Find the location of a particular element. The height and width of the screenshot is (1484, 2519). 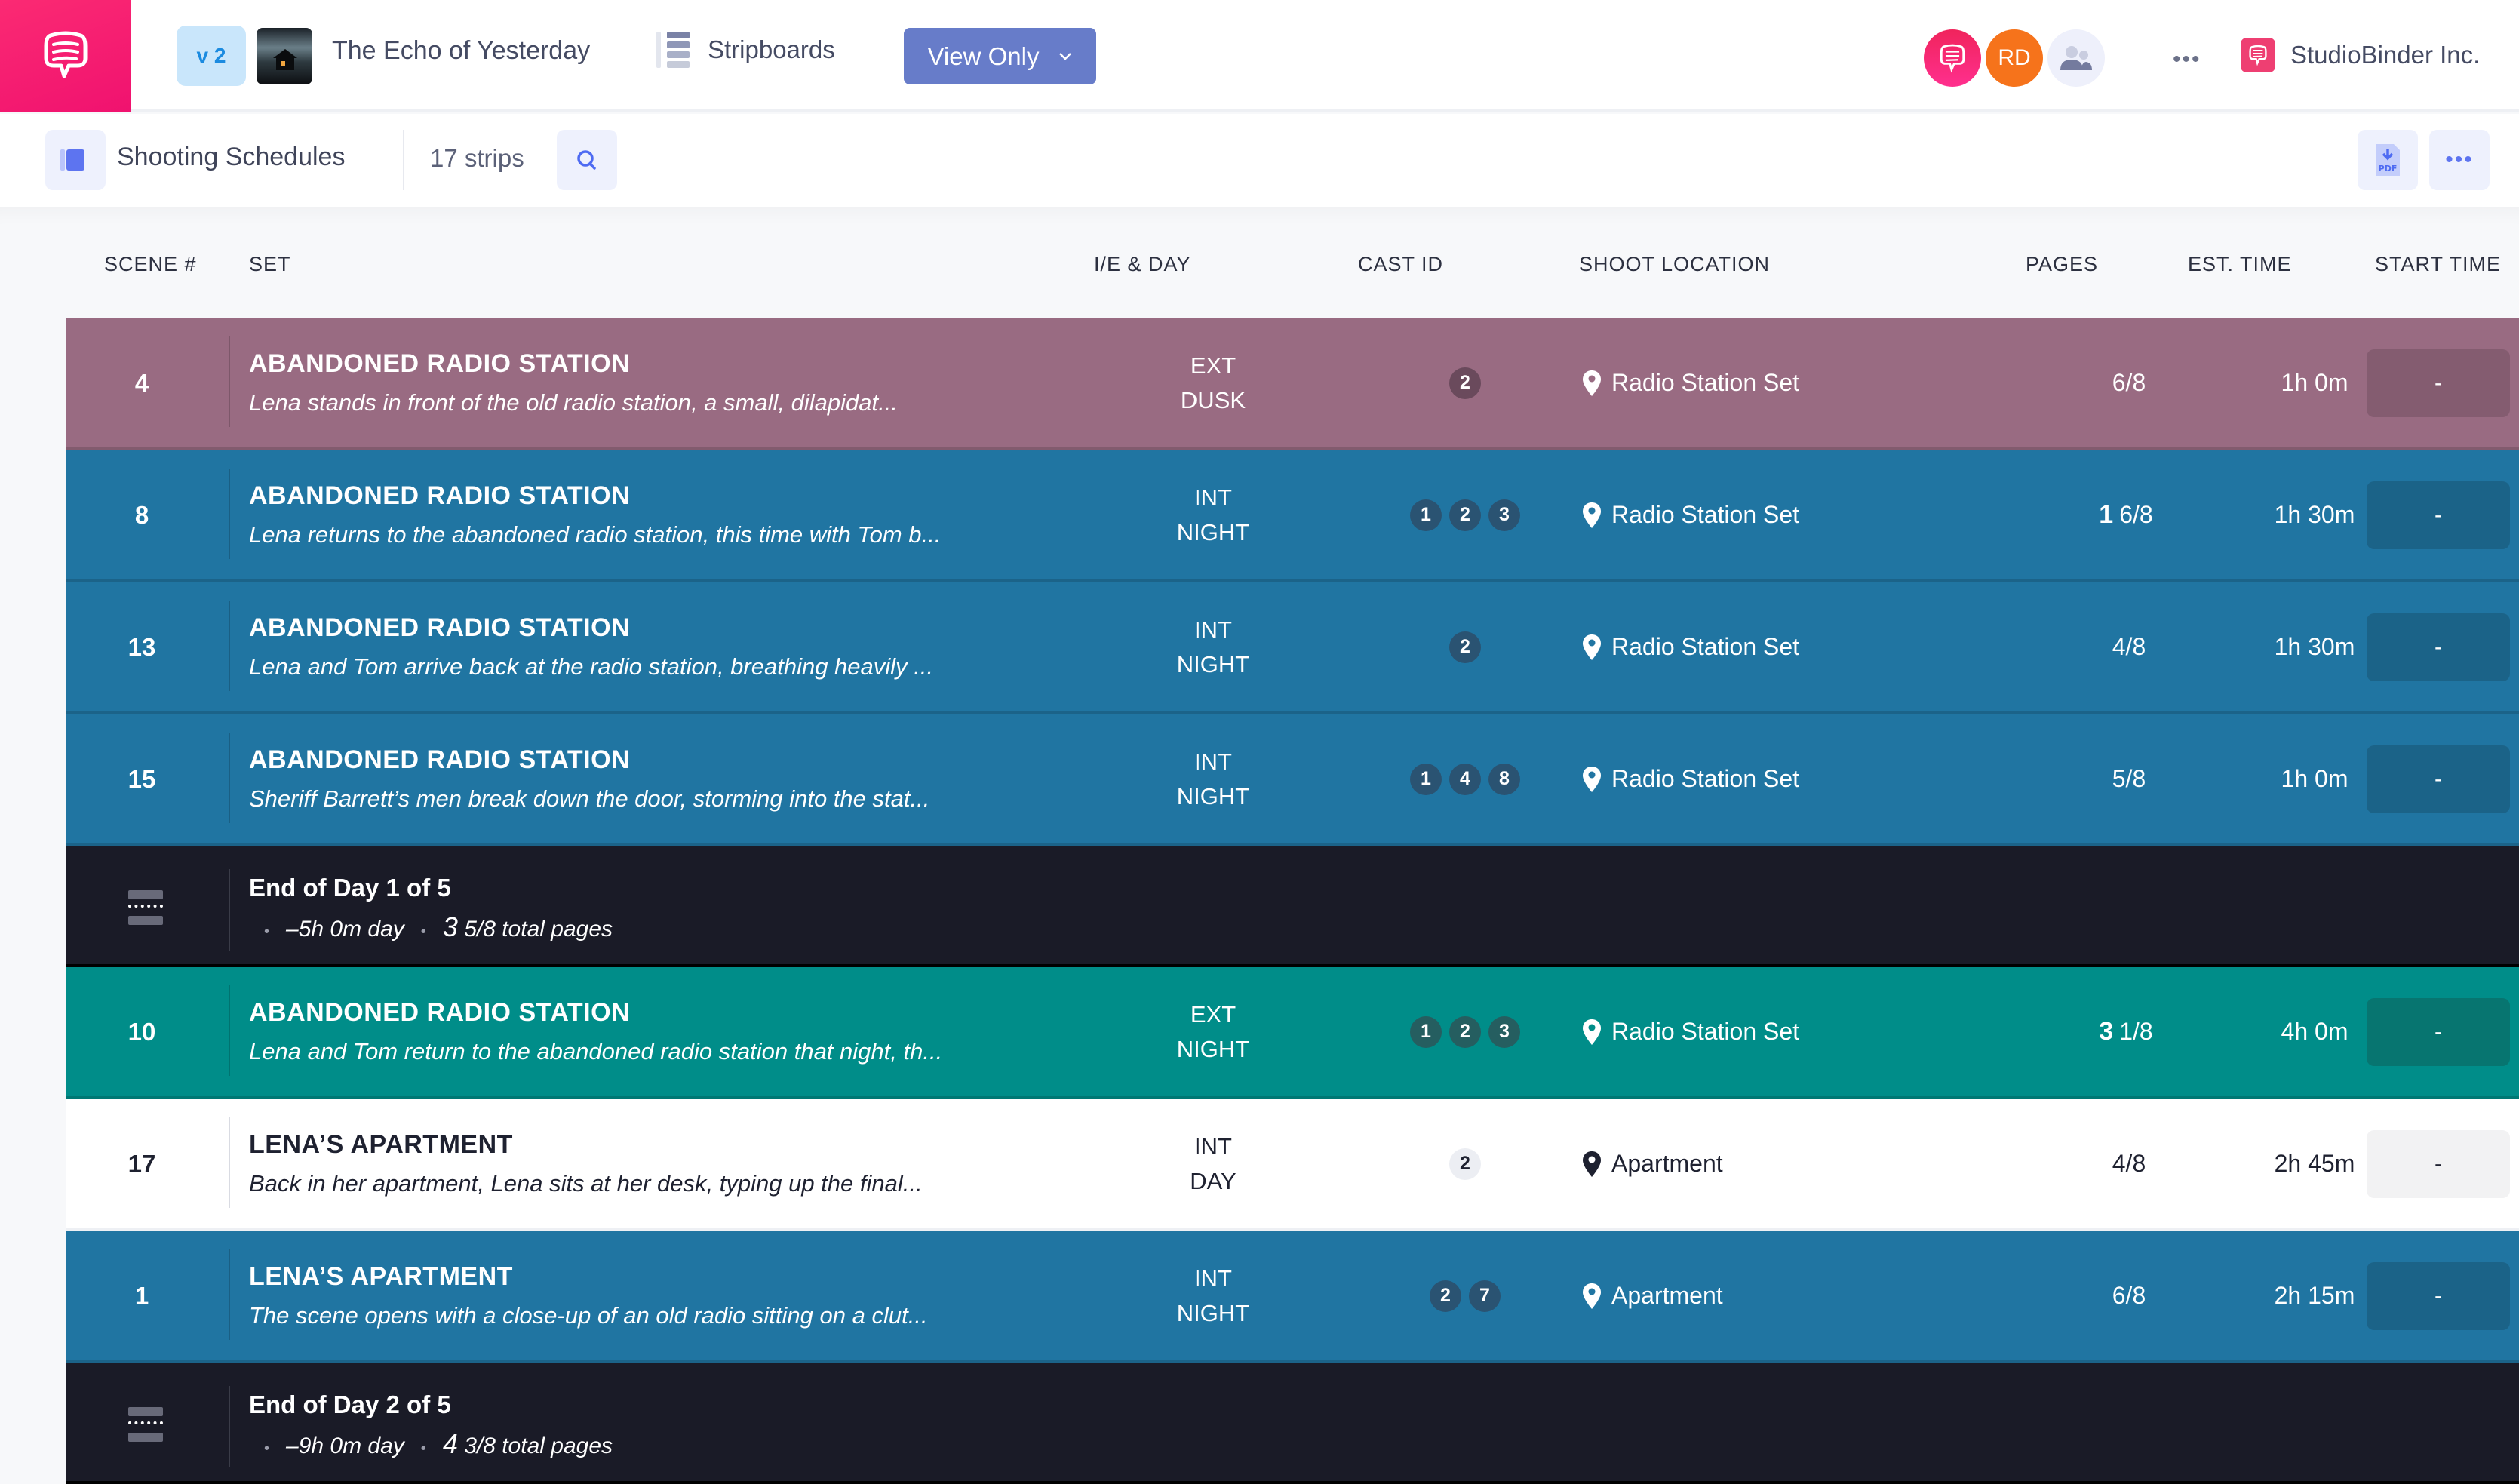

col-cast: CAST ID is located at coordinates (1400, 264).